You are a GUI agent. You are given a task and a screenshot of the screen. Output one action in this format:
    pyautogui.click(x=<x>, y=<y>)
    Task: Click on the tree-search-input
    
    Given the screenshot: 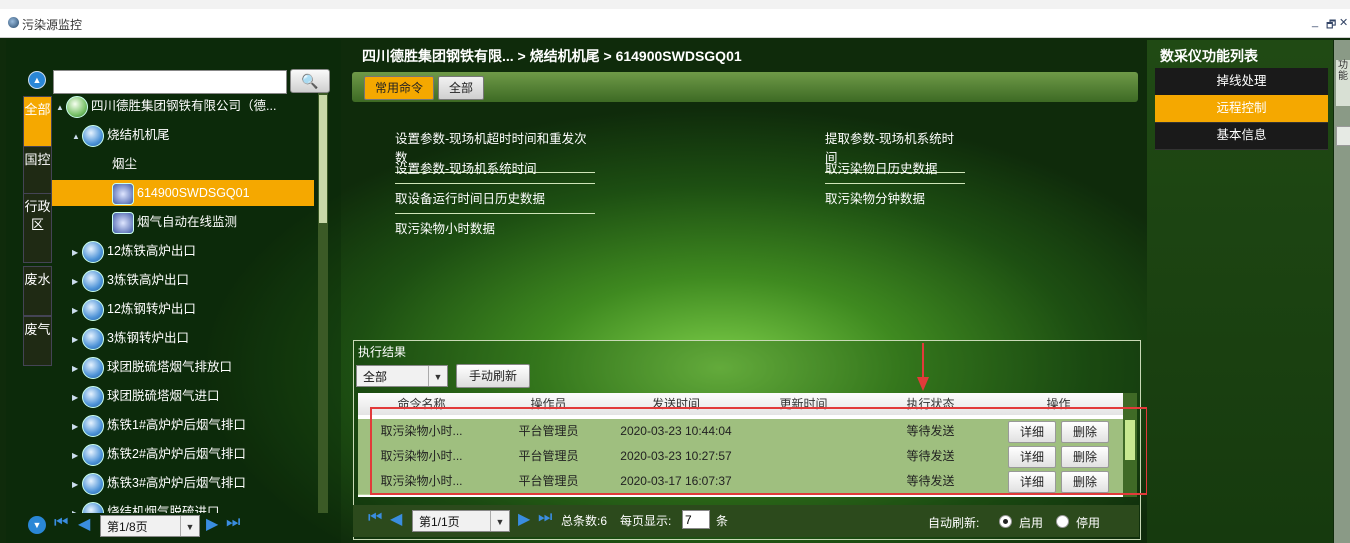 What is the action you would take?
    pyautogui.click(x=170, y=82)
    